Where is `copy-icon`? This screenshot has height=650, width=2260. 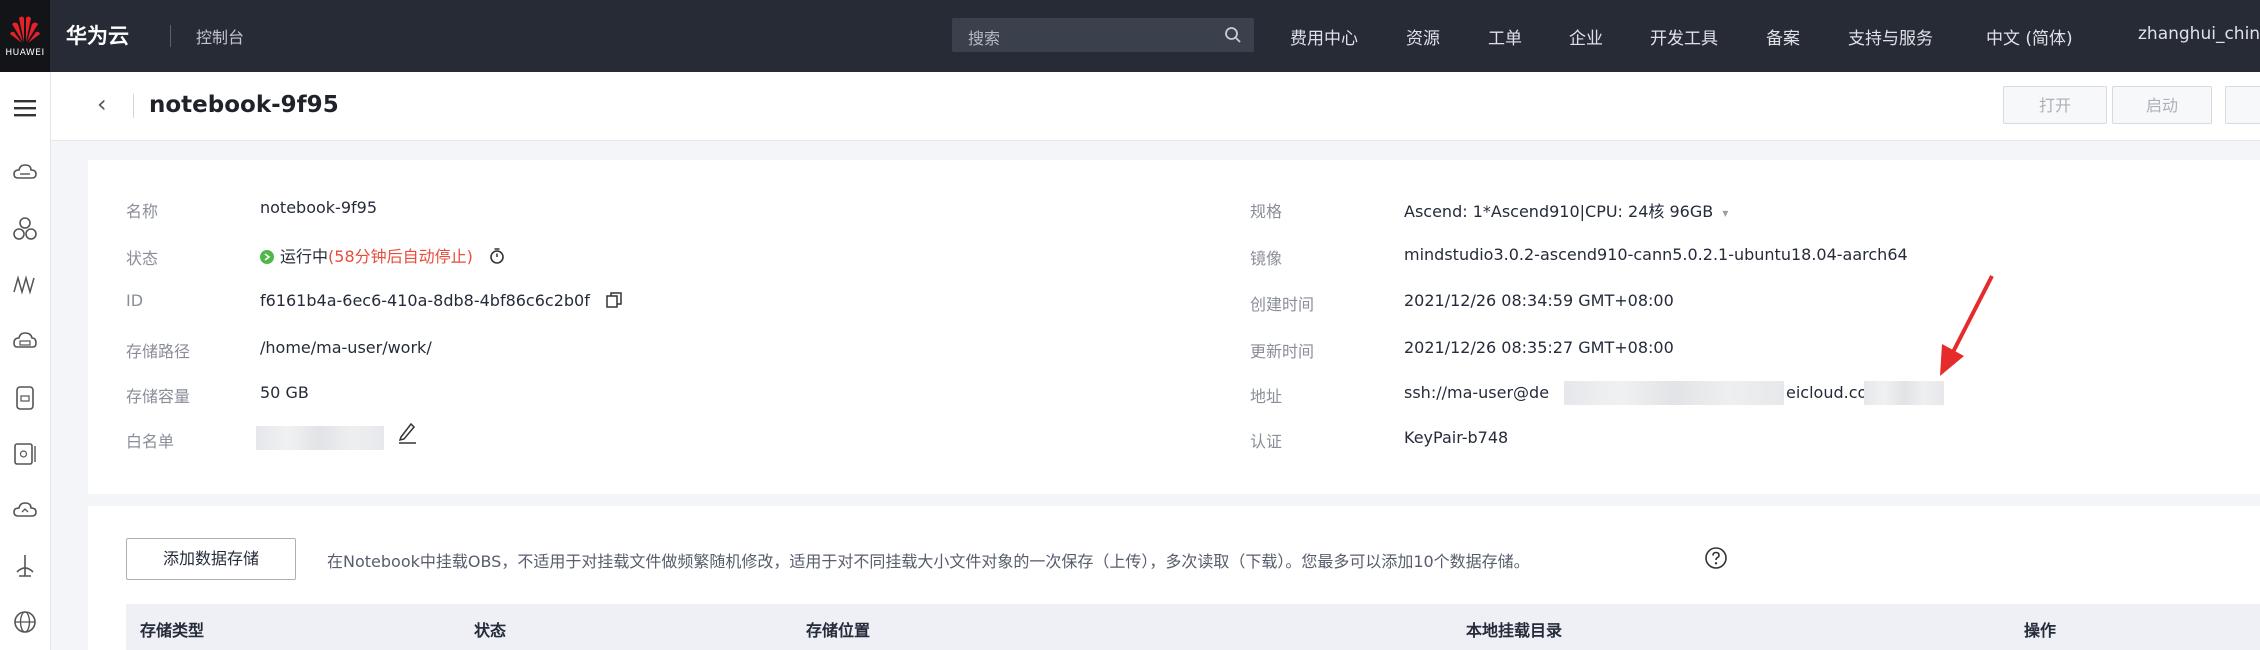
copy-icon is located at coordinates (614, 300).